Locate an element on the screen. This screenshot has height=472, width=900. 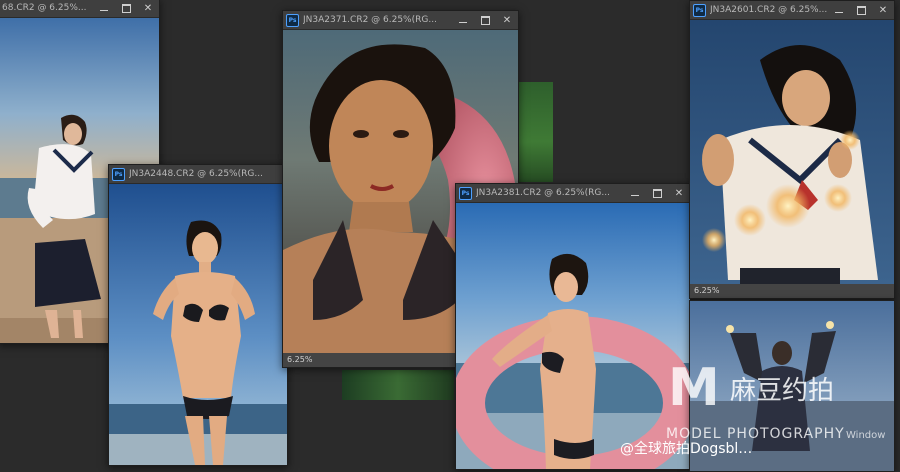
window-titlebar: Ps JN3A2381.CR2 @ 6.25%(RG... ✕ is located at coordinates (573, 193).